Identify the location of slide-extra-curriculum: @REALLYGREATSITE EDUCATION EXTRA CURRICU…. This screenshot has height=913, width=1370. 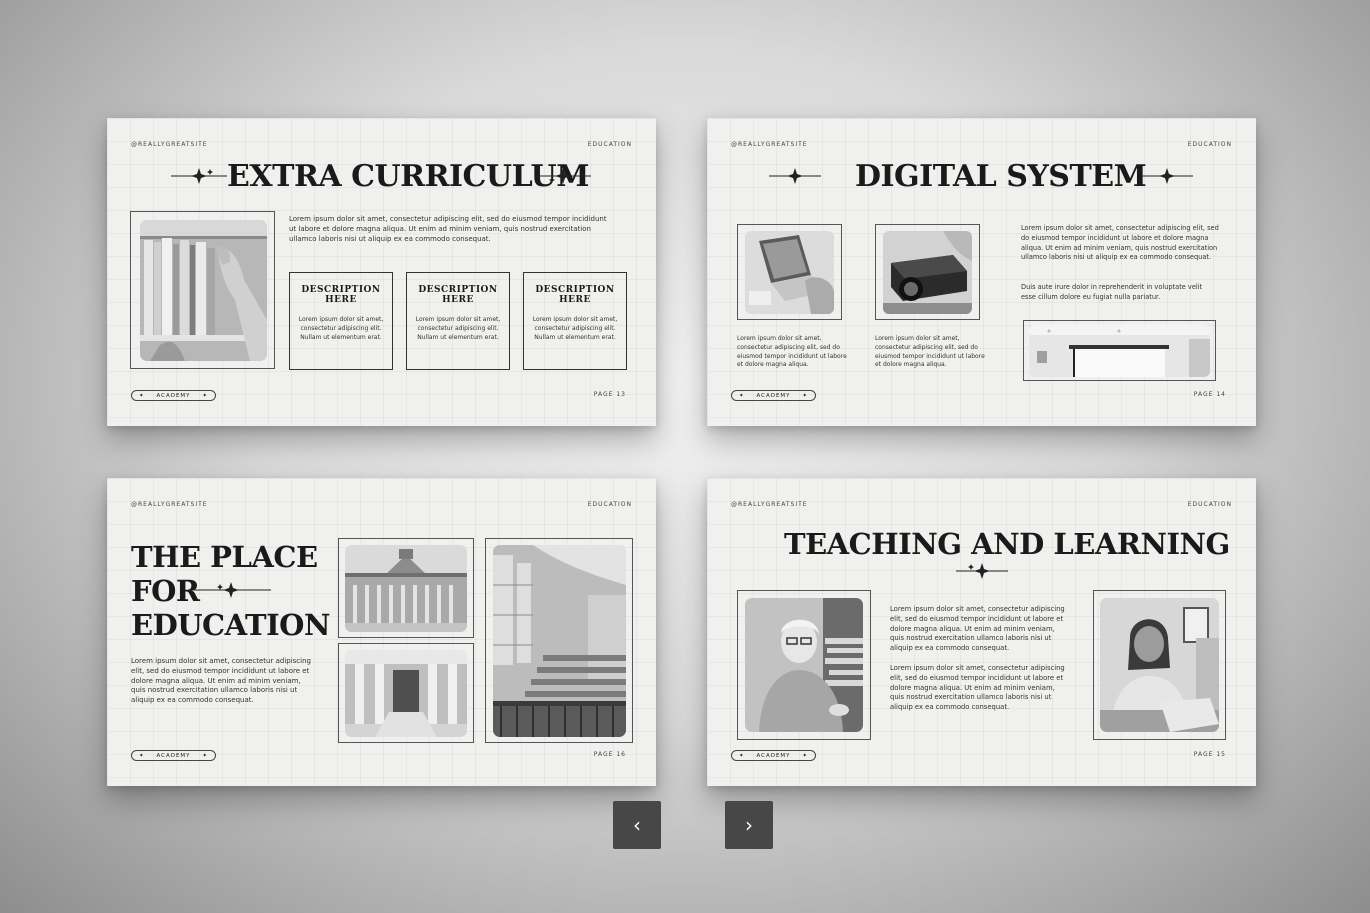
(381, 272).